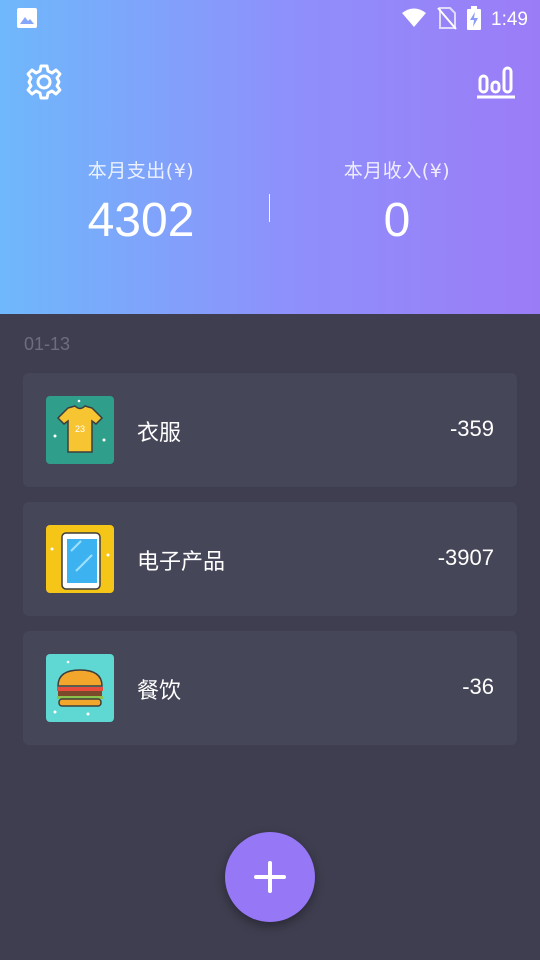 The height and width of the screenshot is (960, 540). I want to click on phone-icon, so click(80, 559).